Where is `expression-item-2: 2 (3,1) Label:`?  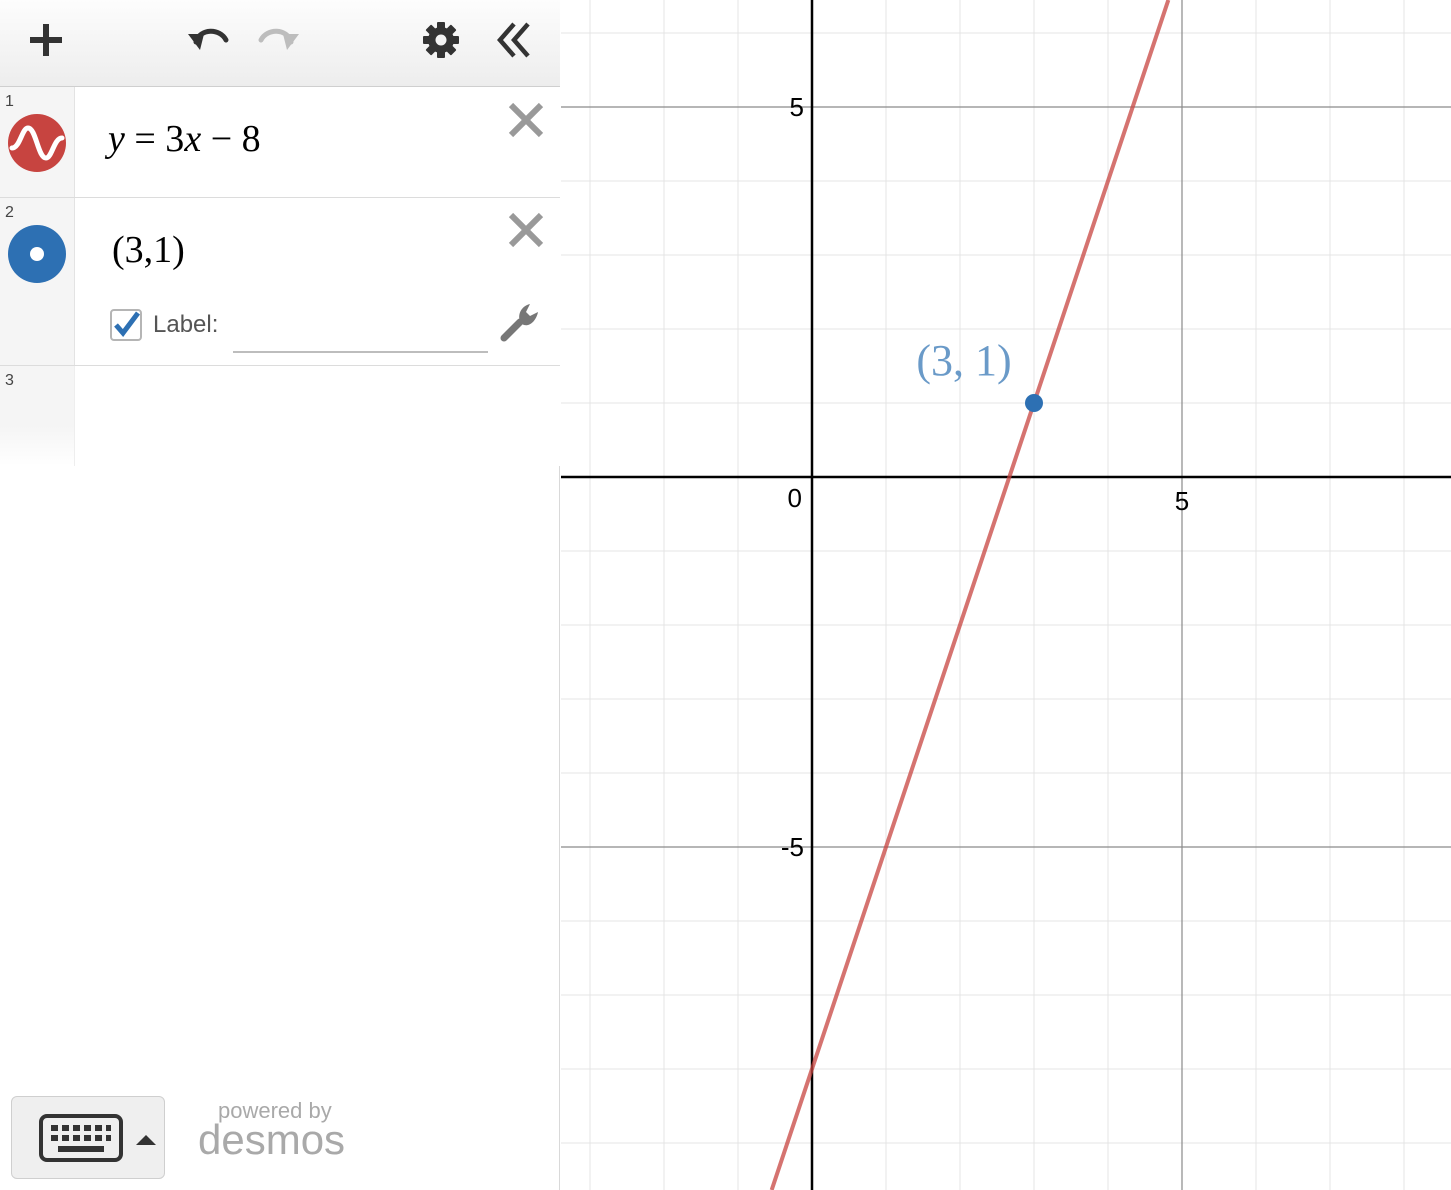
expression-item-2: 2 (3,1) Label: is located at coordinates (280, 282).